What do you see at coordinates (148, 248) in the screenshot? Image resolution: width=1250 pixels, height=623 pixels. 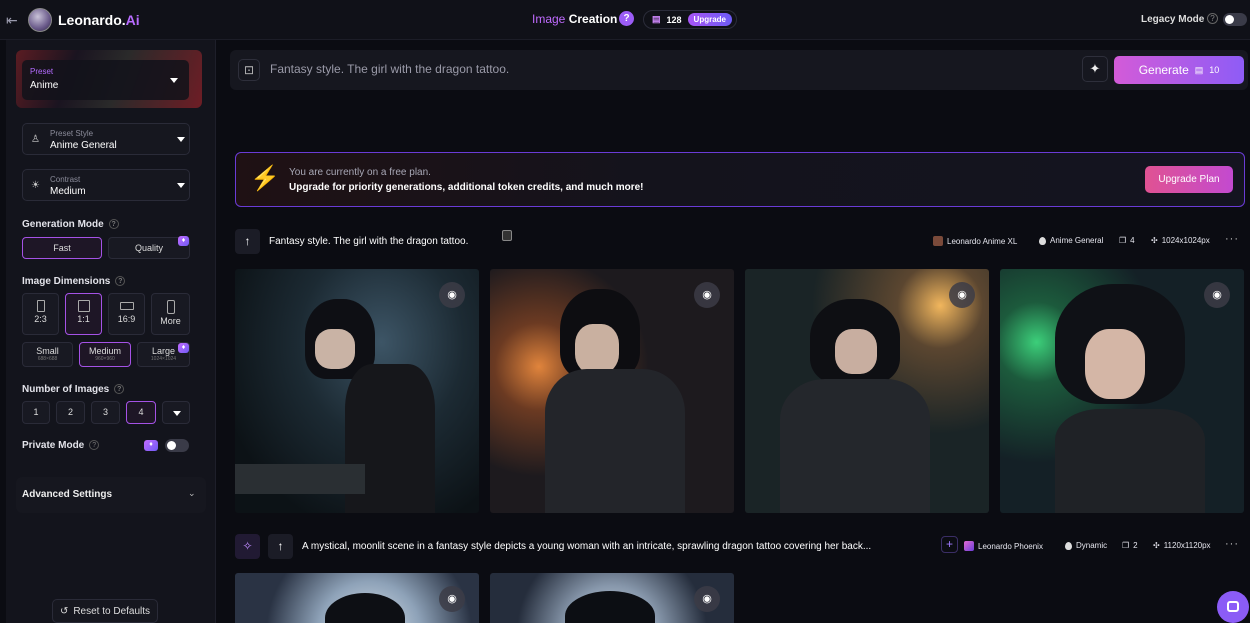 I see `mode-quality-label: Quality` at bounding box center [148, 248].